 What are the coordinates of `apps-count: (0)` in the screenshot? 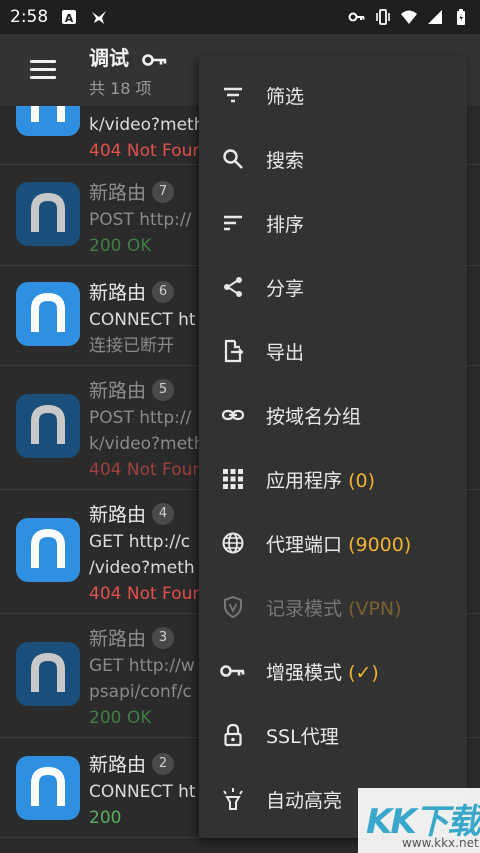 It's located at (361, 480).